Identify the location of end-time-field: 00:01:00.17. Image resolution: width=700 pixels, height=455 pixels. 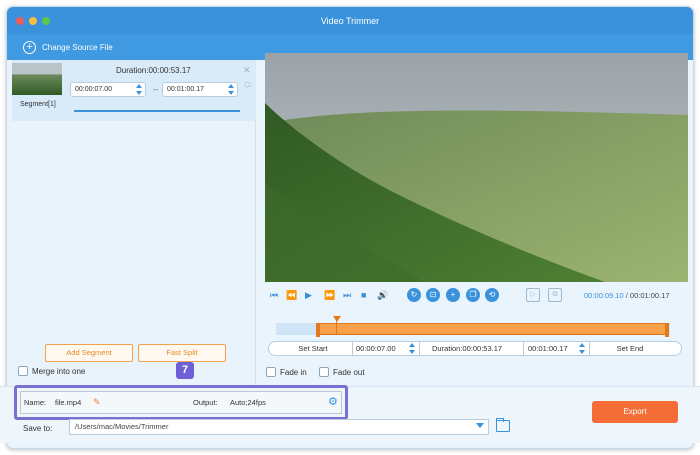
(555, 348).